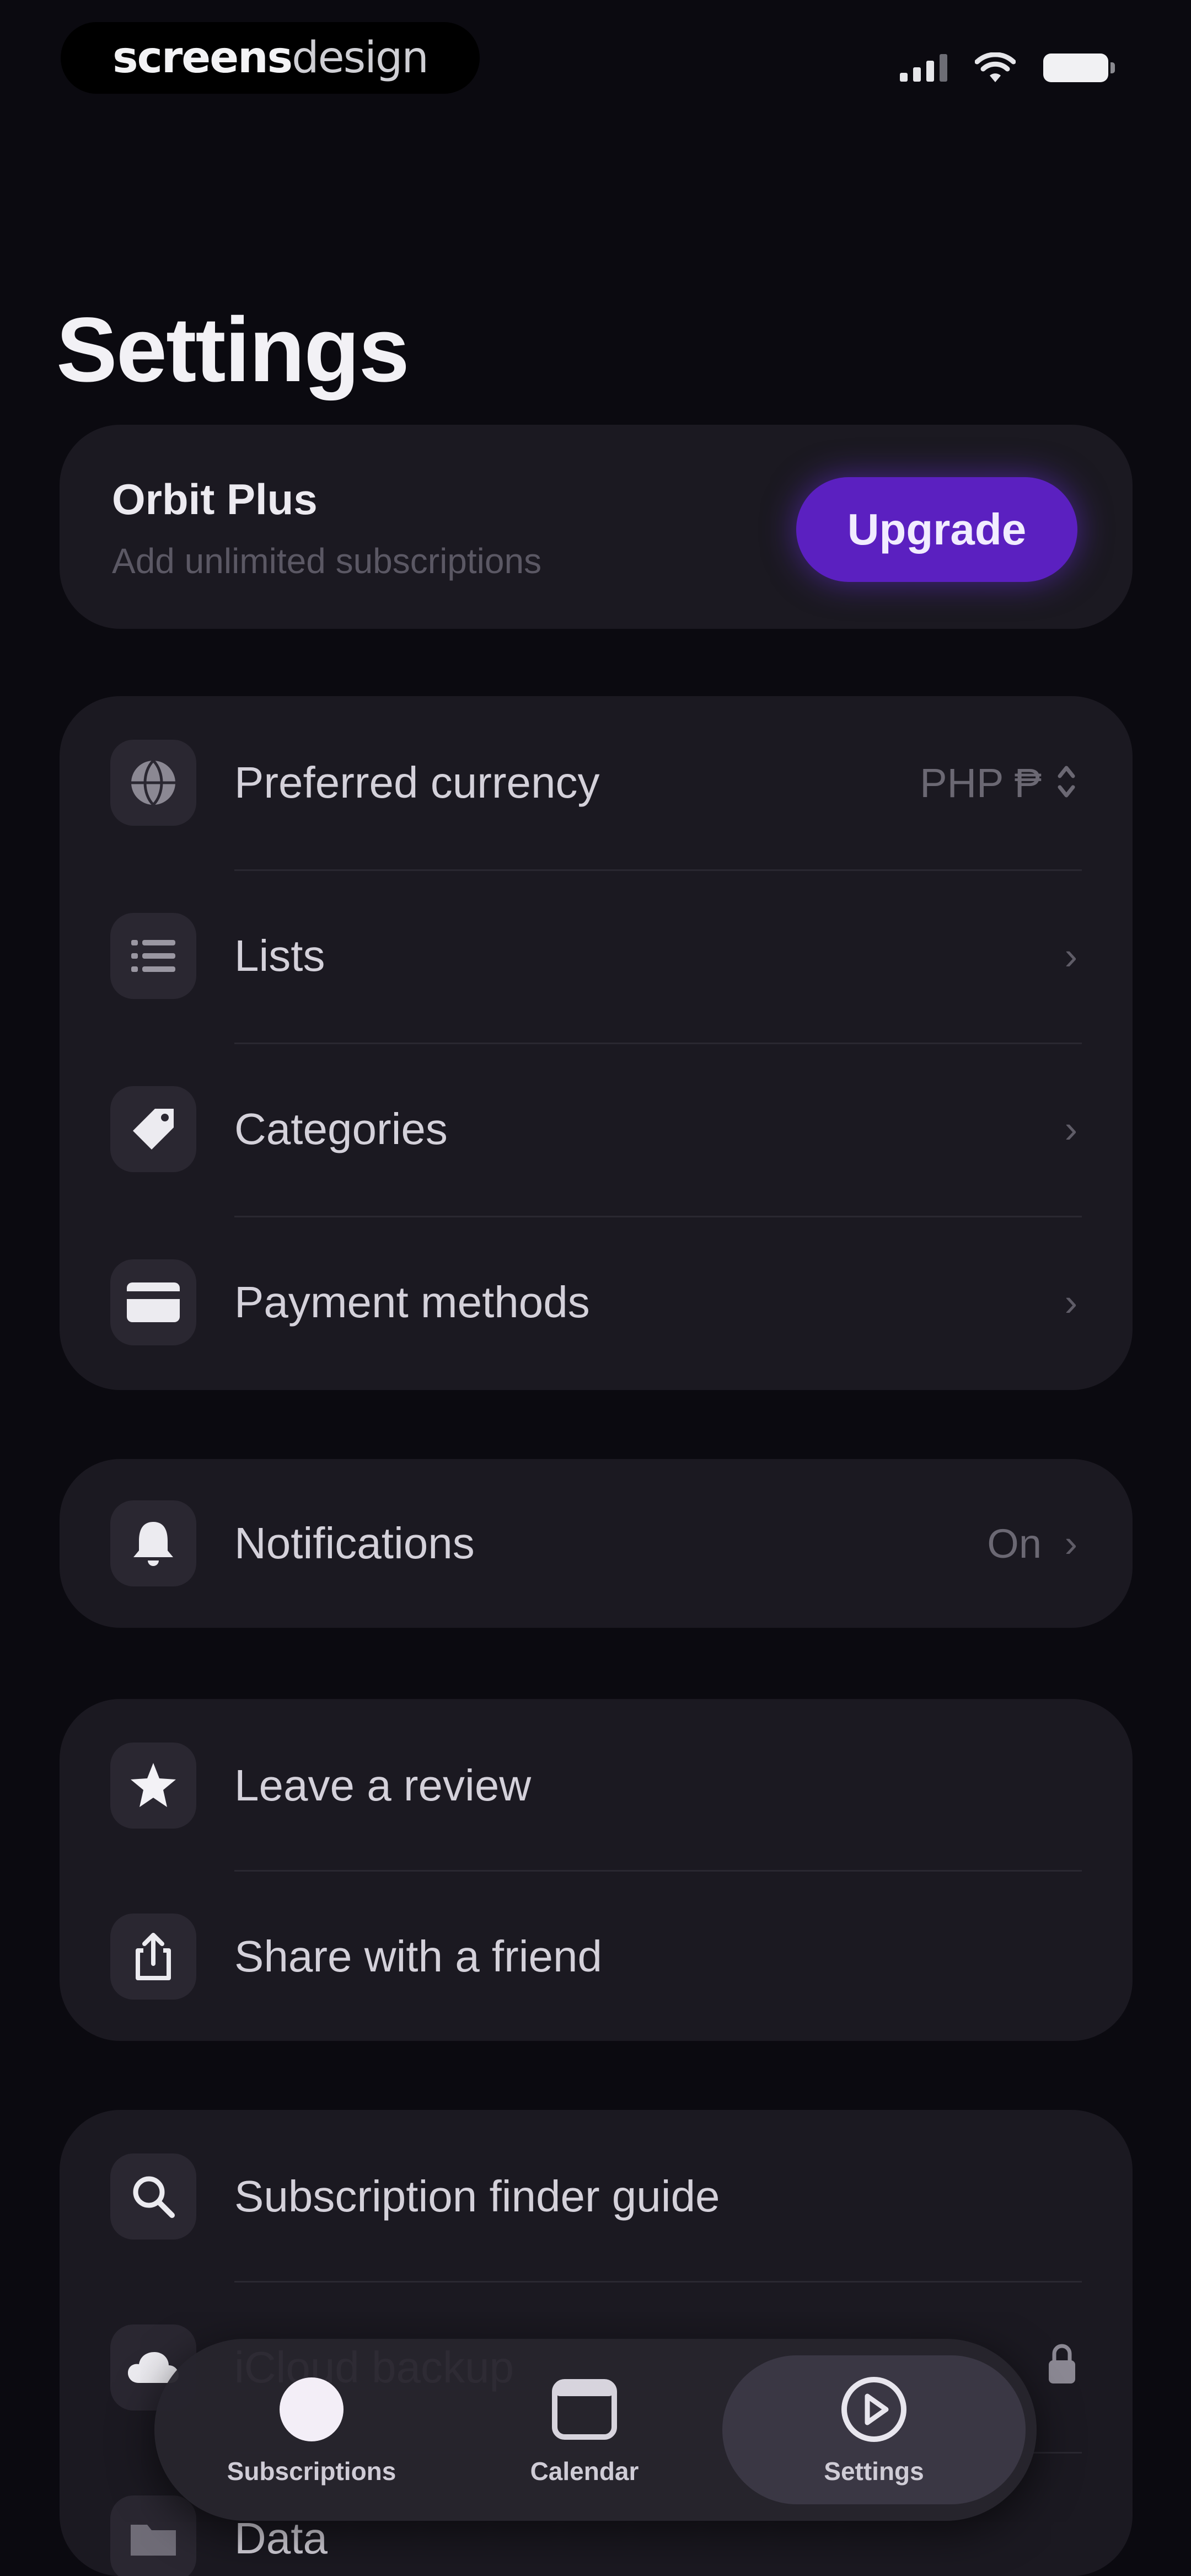  I want to click on row-subscription-finder-guide: Subscription finder guide, so click(596, 2196).